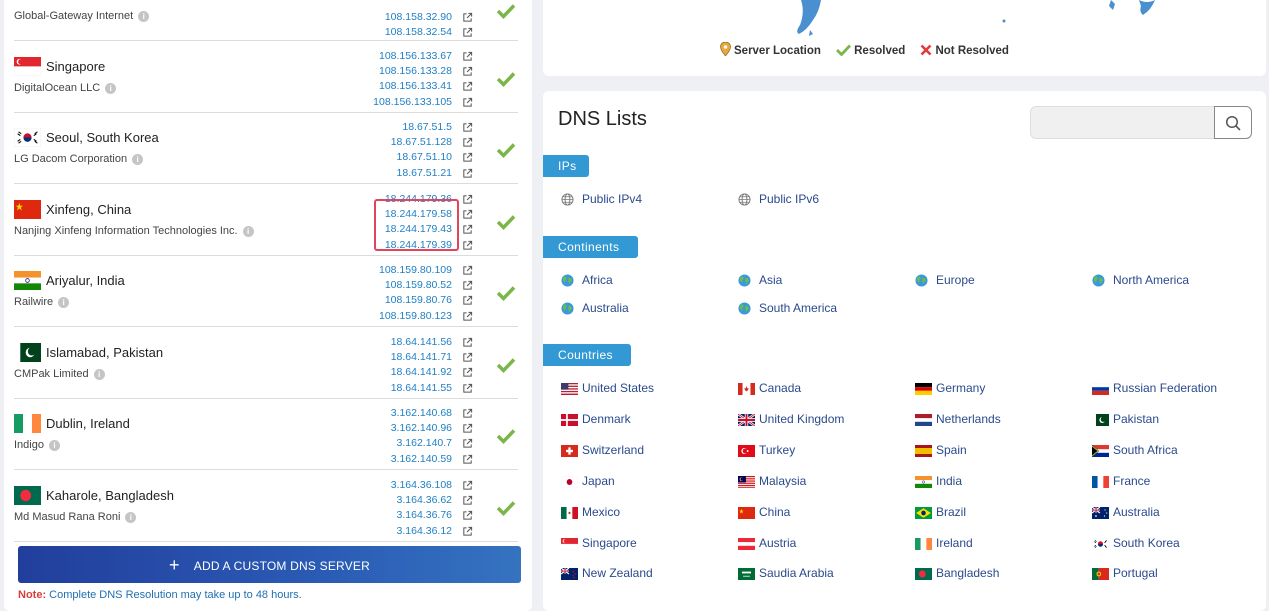  Describe the element at coordinates (958, 419) in the screenshot. I see `country-item: Netherlands` at that location.